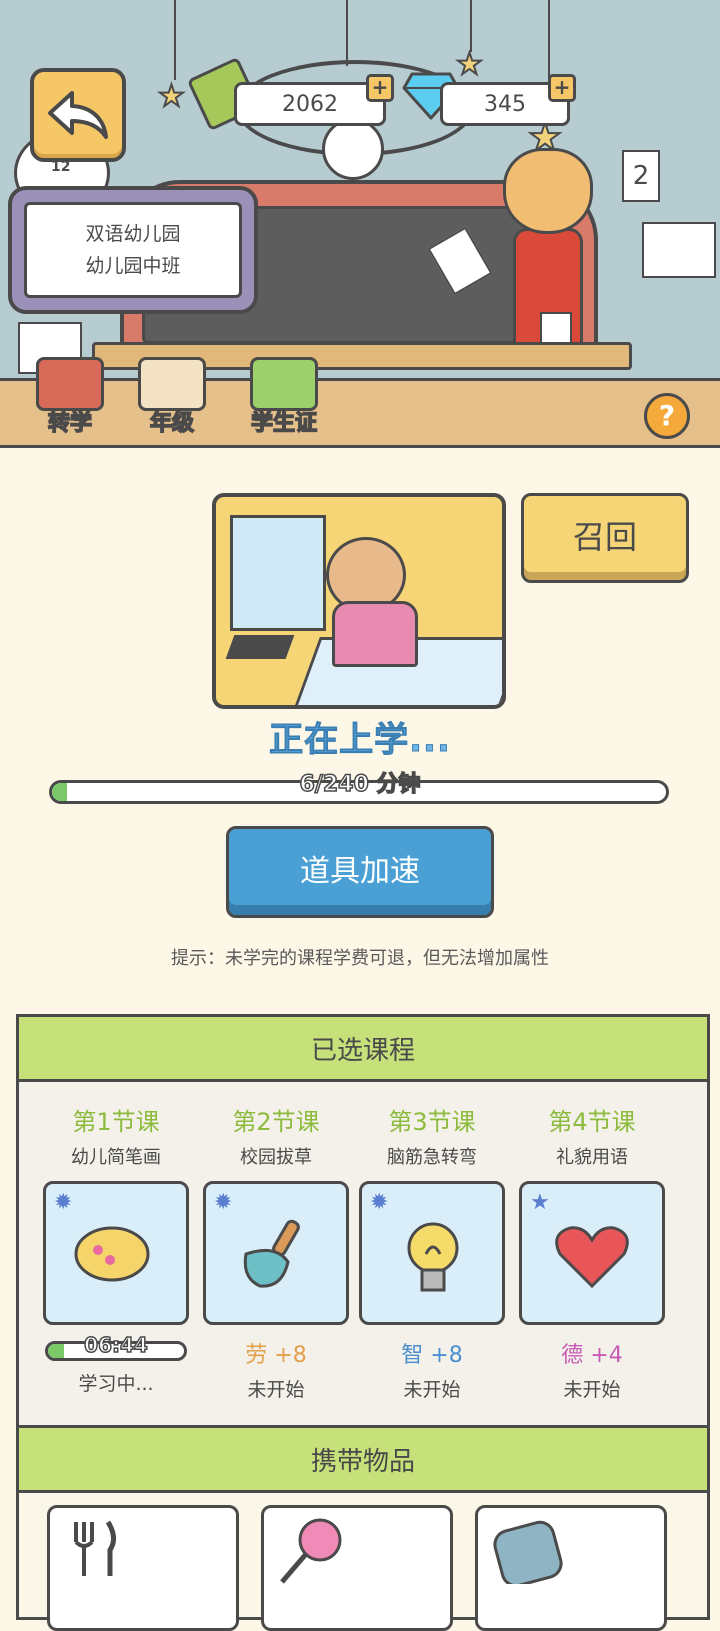 The height and width of the screenshot is (1631, 720). What do you see at coordinates (353, 149) in the screenshot?
I see `ceiling-lamp` at bounding box center [353, 149].